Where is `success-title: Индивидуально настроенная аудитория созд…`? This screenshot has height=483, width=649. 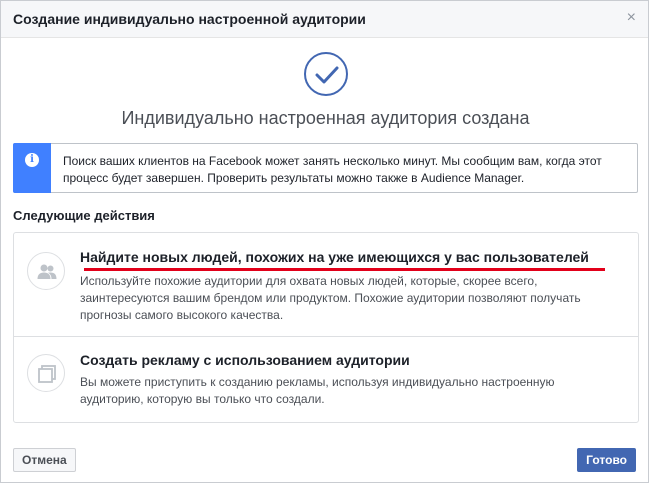 success-title: Индивидуально настроенная аудитория созд… is located at coordinates (325, 118).